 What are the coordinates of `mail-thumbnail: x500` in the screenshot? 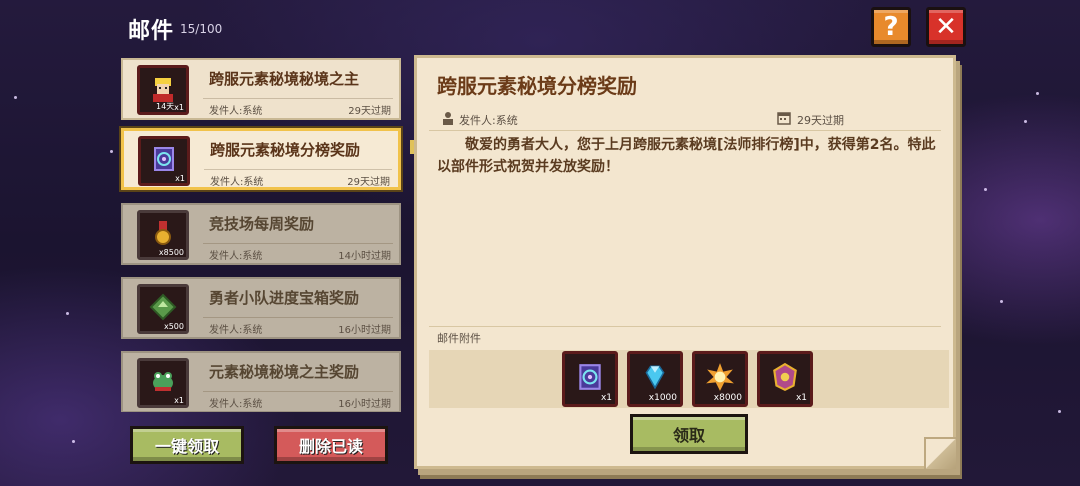 It's located at (163, 309).